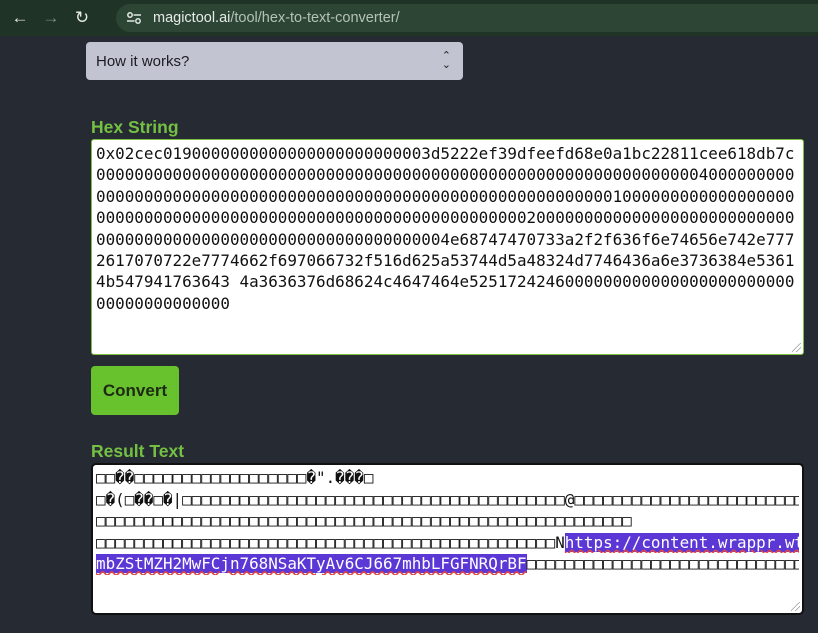 The height and width of the screenshot is (633, 818). What do you see at coordinates (235, 477) in the screenshot?
I see `result-line: □□��□□□□□□□□□□□□□□□□□□�".���□` at bounding box center [235, 477].